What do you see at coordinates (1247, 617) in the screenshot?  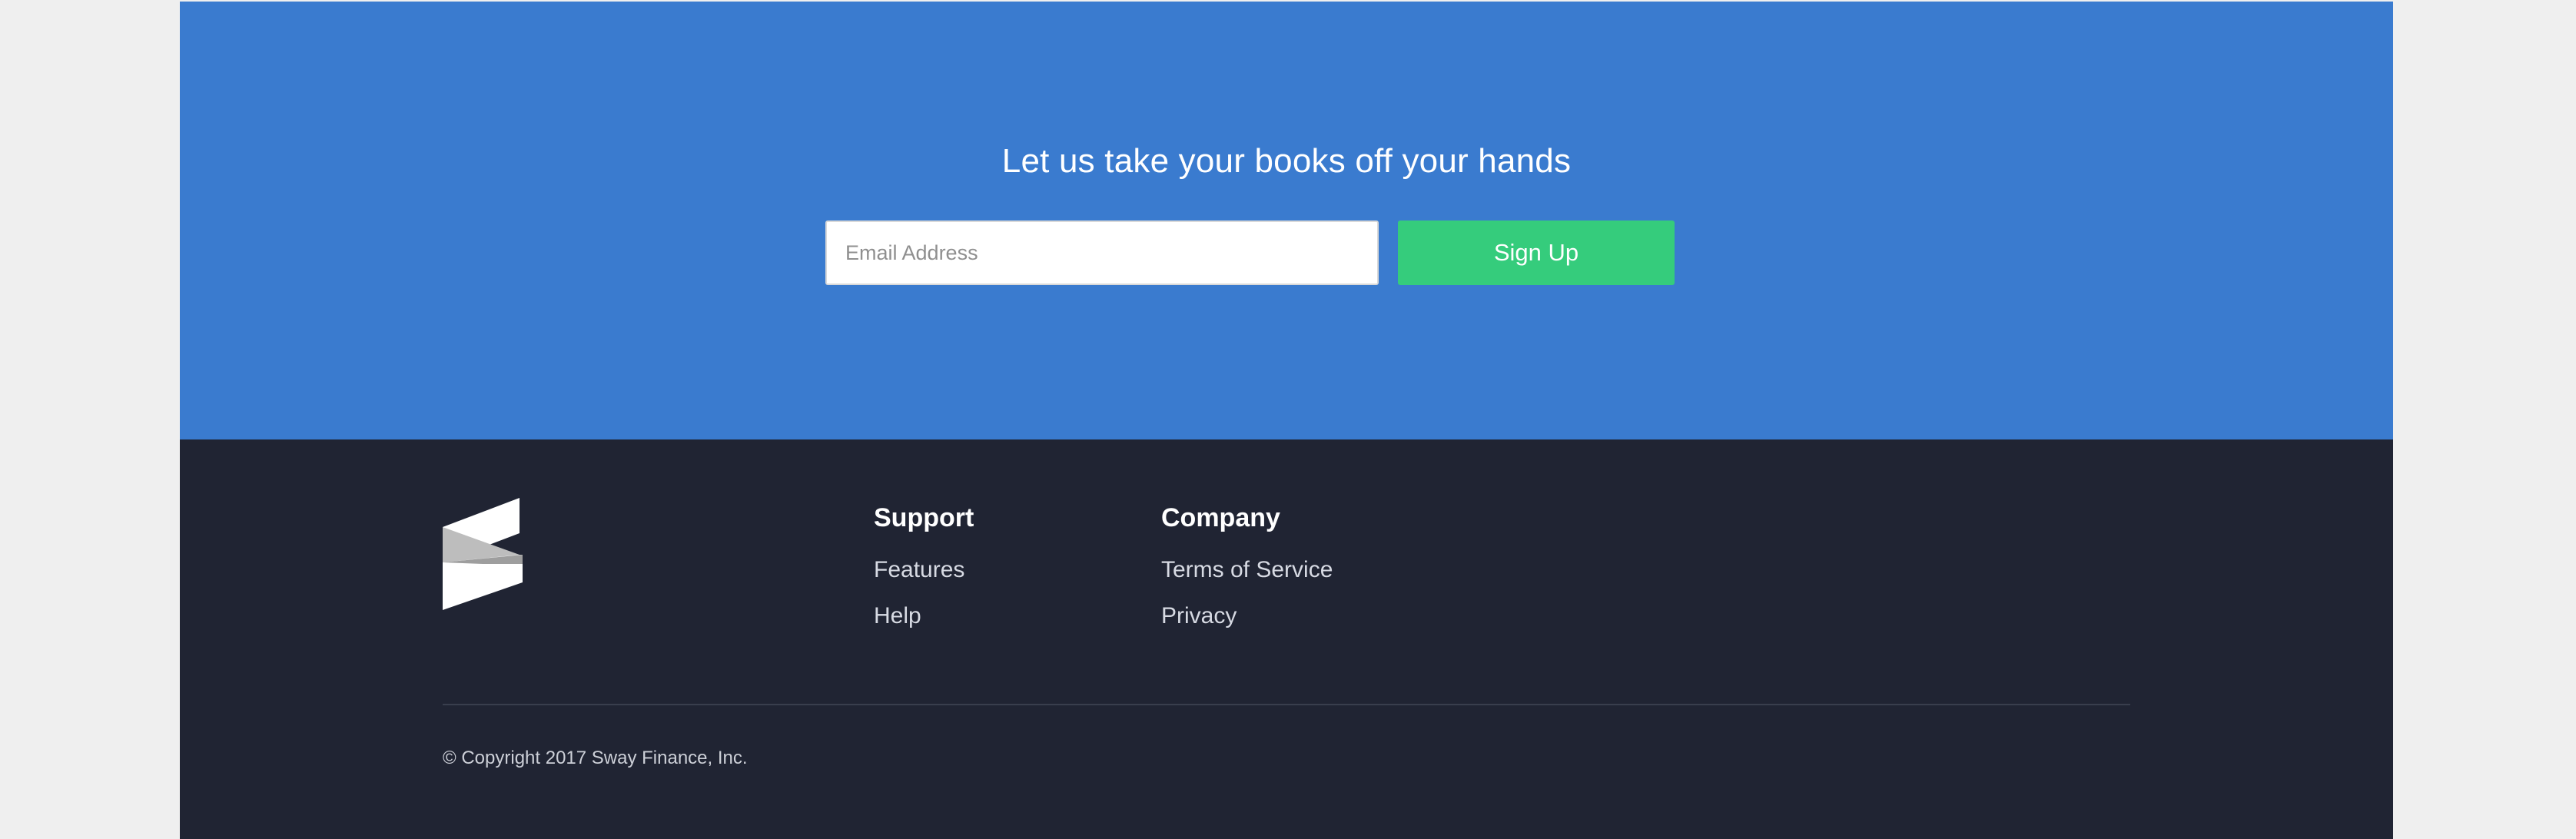 I see `footer-link-privacy: Privacy` at bounding box center [1247, 617].